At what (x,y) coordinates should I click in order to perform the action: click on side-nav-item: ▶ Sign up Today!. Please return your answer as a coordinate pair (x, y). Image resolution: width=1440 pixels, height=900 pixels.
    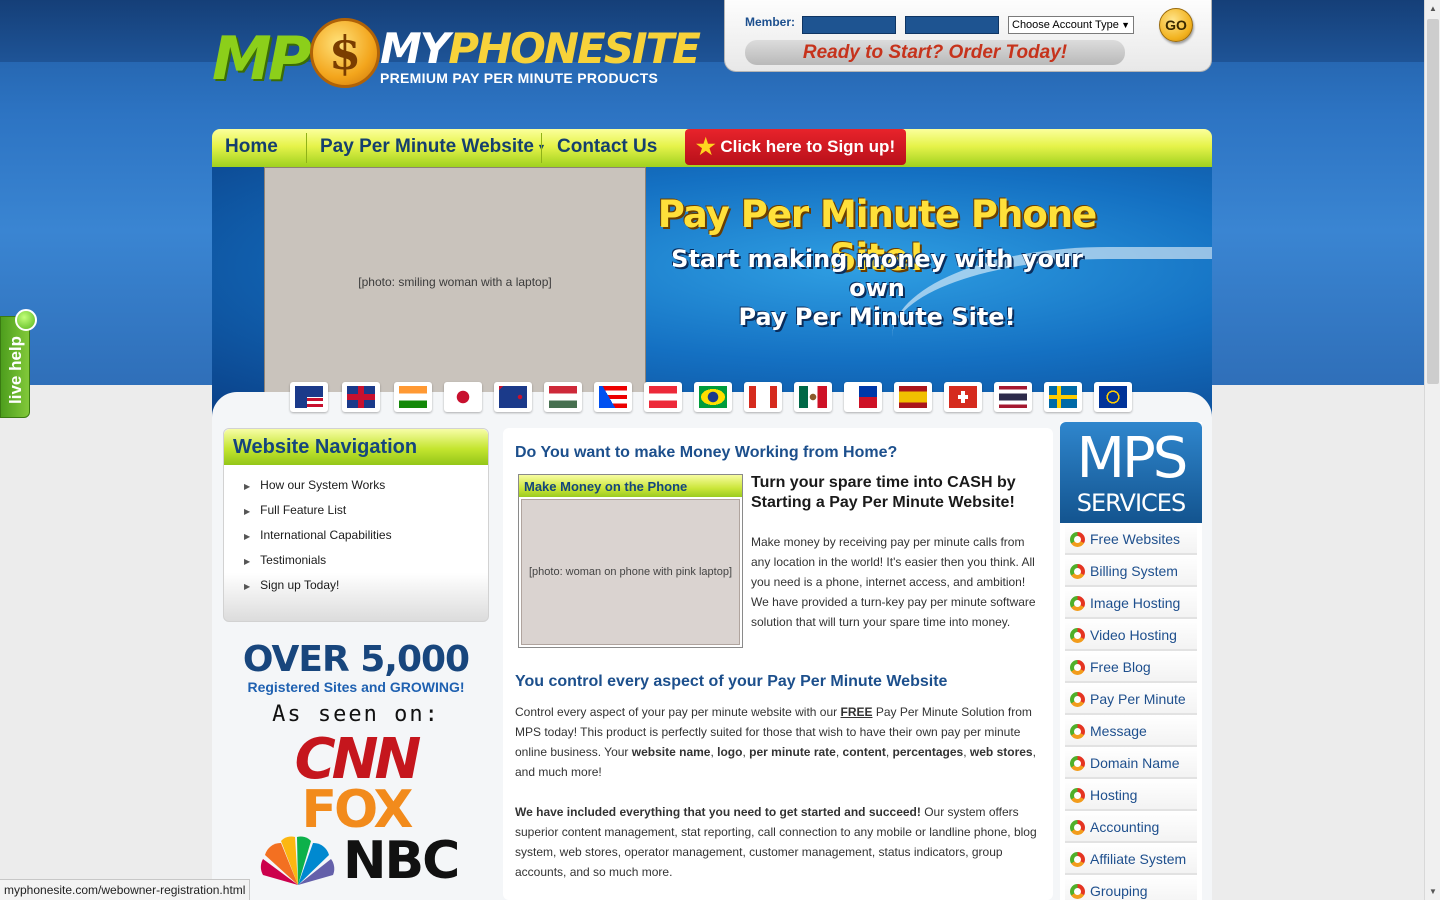
    Looking at the image, I should click on (366, 585).